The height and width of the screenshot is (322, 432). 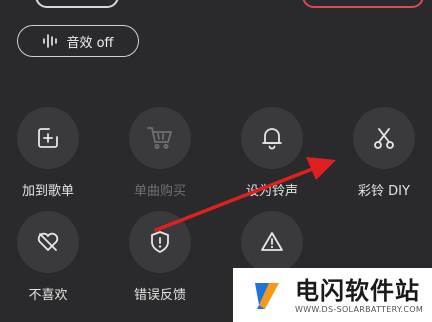 I want to click on set-ringtone-button: 设为铃声, so click(x=272, y=153).